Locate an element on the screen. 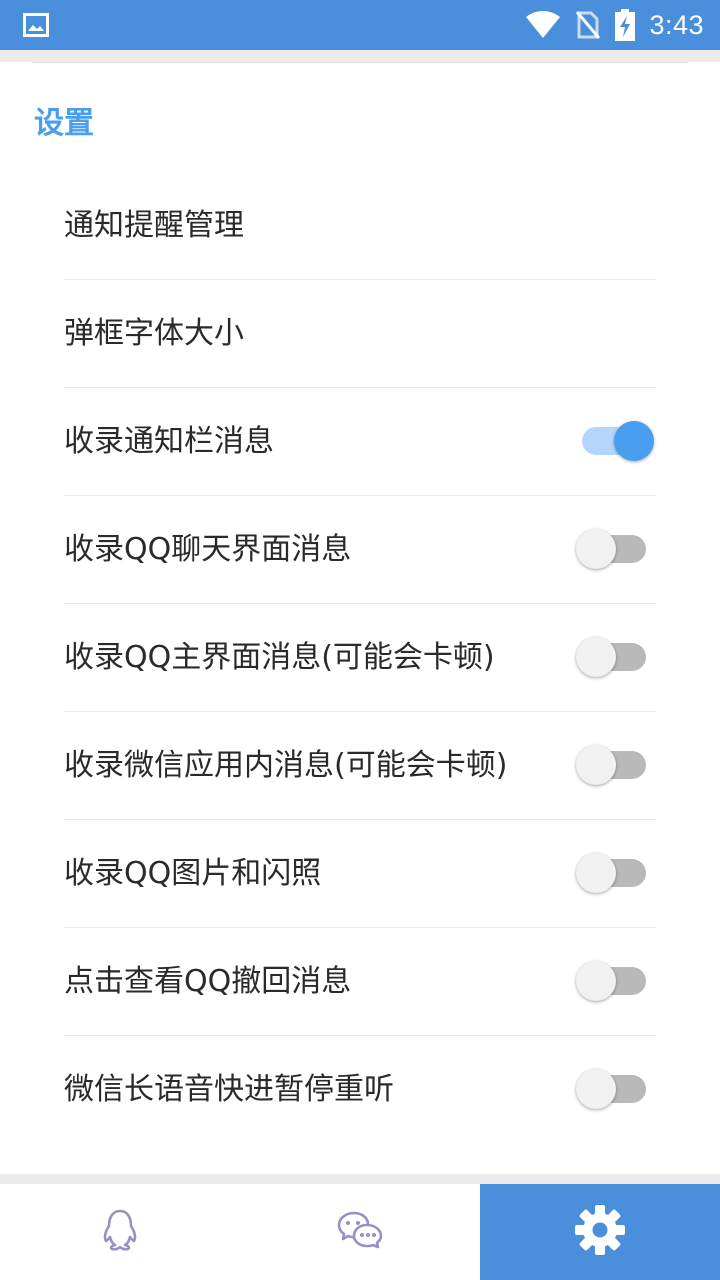 This screenshot has width=720, height=1280. setting-capture-qq-main: 收录QQ主界面消息(可能会卡顿) is located at coordinates (360, 658).